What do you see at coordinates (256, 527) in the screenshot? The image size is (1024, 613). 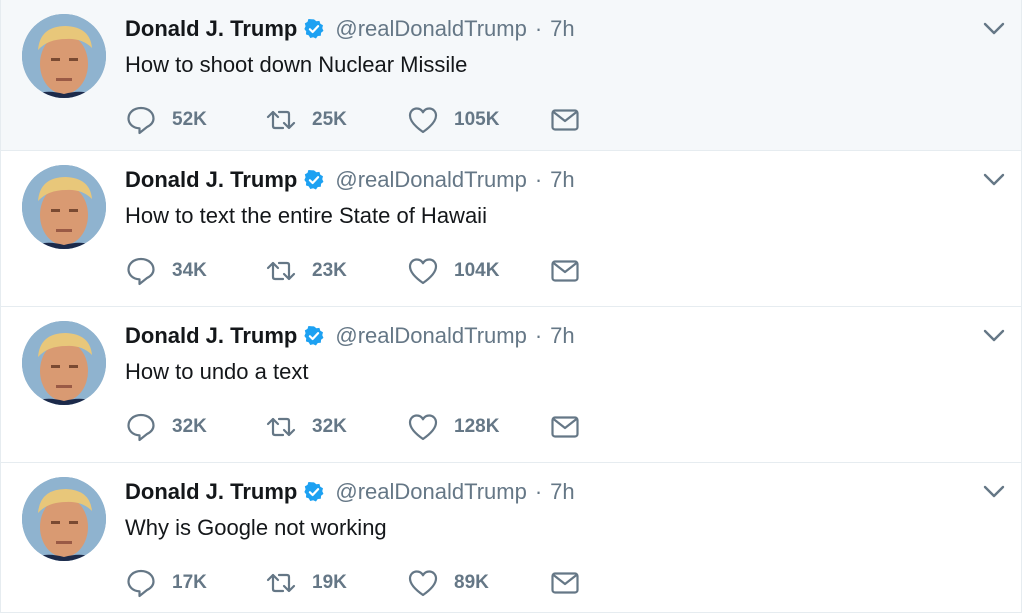 I see `tweet-text: Why is Google not working` at bounding box center [256, 527].